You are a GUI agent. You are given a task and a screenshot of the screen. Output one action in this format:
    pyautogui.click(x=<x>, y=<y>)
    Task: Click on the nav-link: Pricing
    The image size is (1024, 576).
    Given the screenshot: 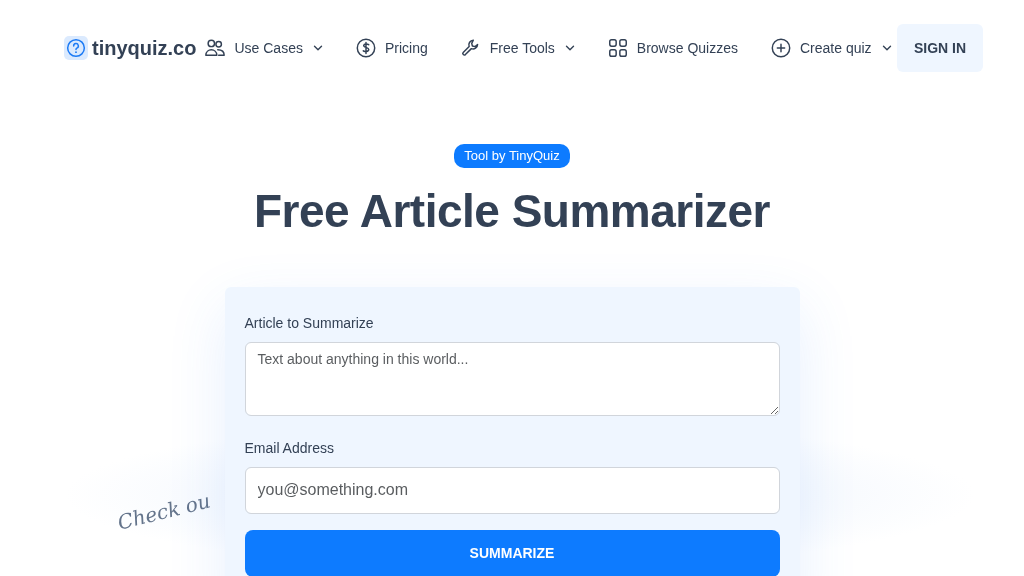 What is the action you would take?
    pyautogui.click(x=406, y=48)
    